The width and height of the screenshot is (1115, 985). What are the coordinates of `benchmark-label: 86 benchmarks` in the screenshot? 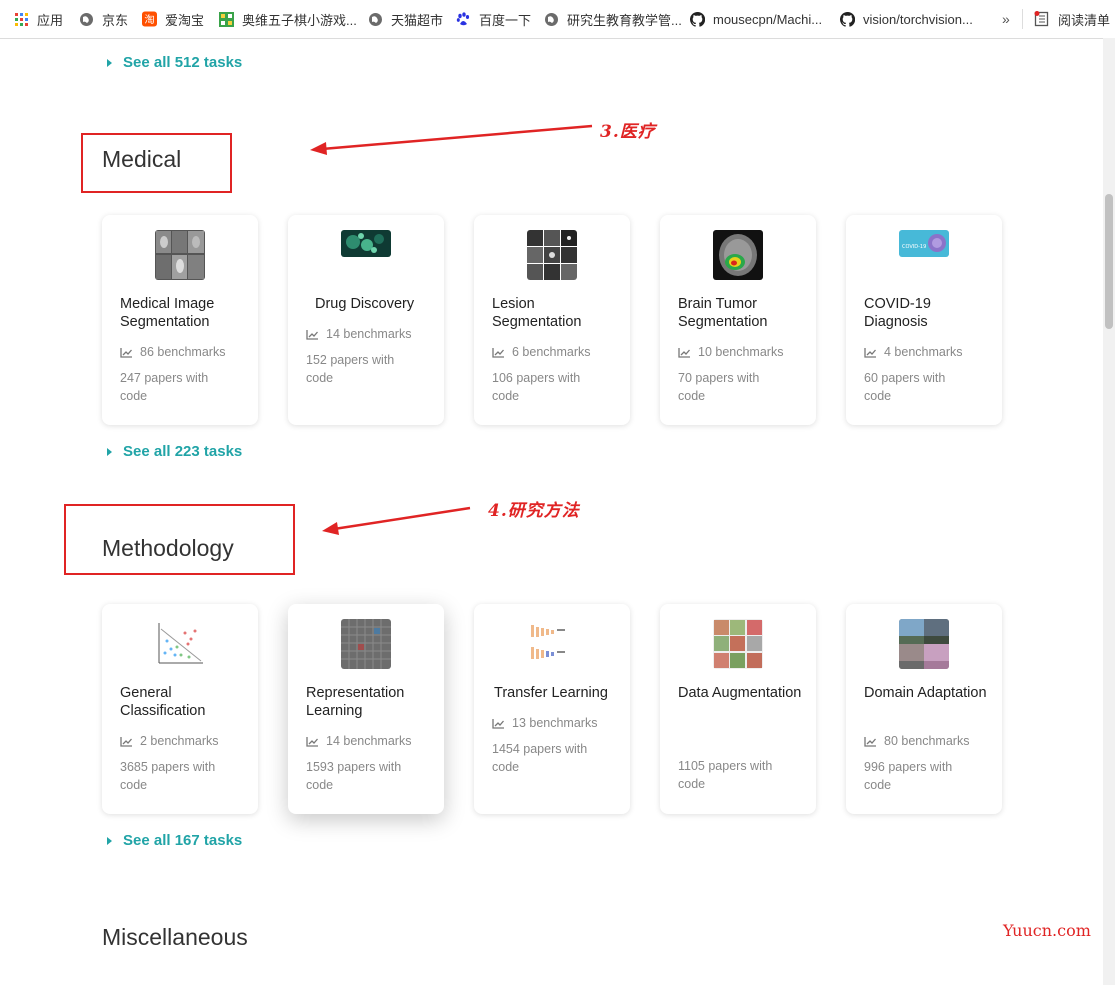 It's located at (183, 352).